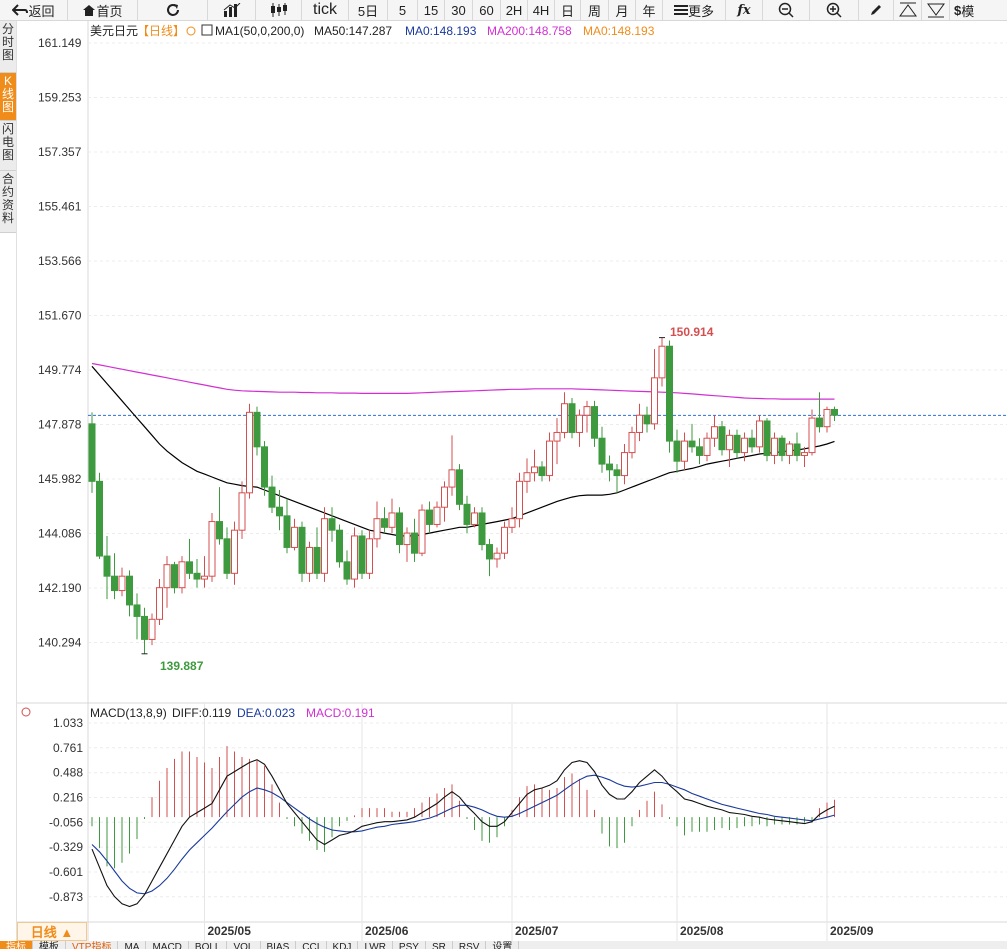  I want to click on ma50-value: MA50:147.287, so click(353, 31).